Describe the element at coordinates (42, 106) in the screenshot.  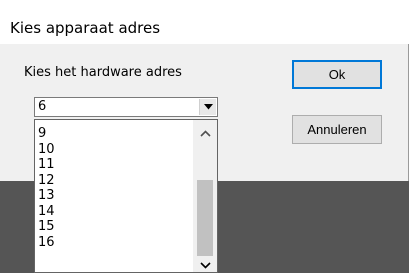
I see `combobox-value: 6` at that location.